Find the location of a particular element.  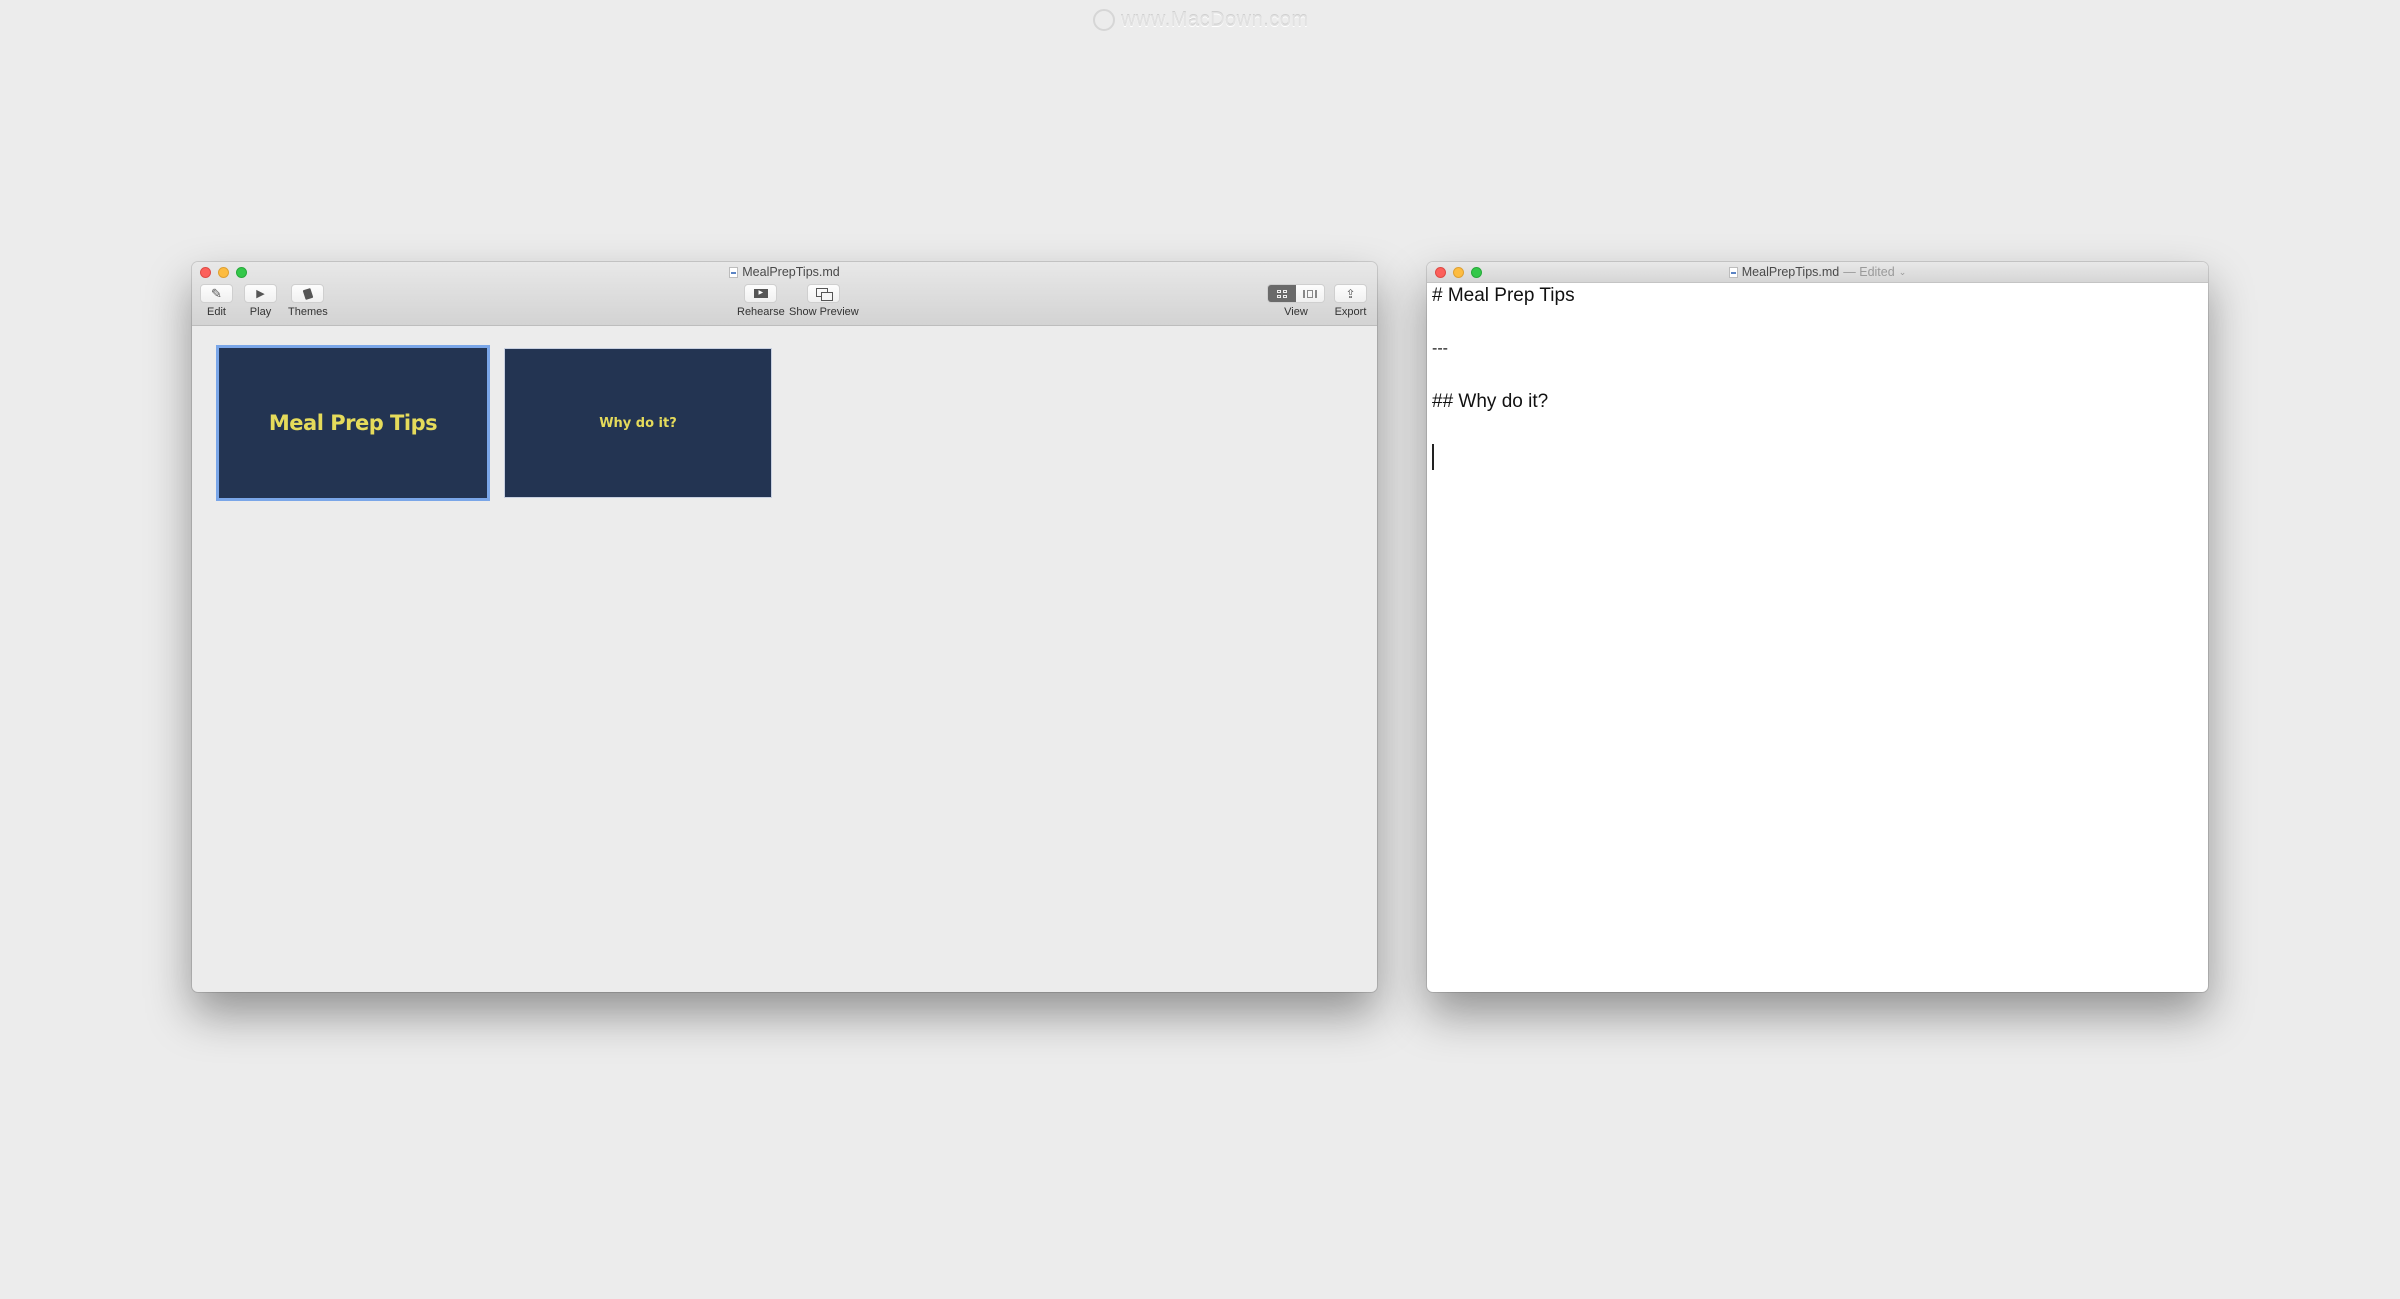

view-slide-option is located at coordinates (1310, 293).